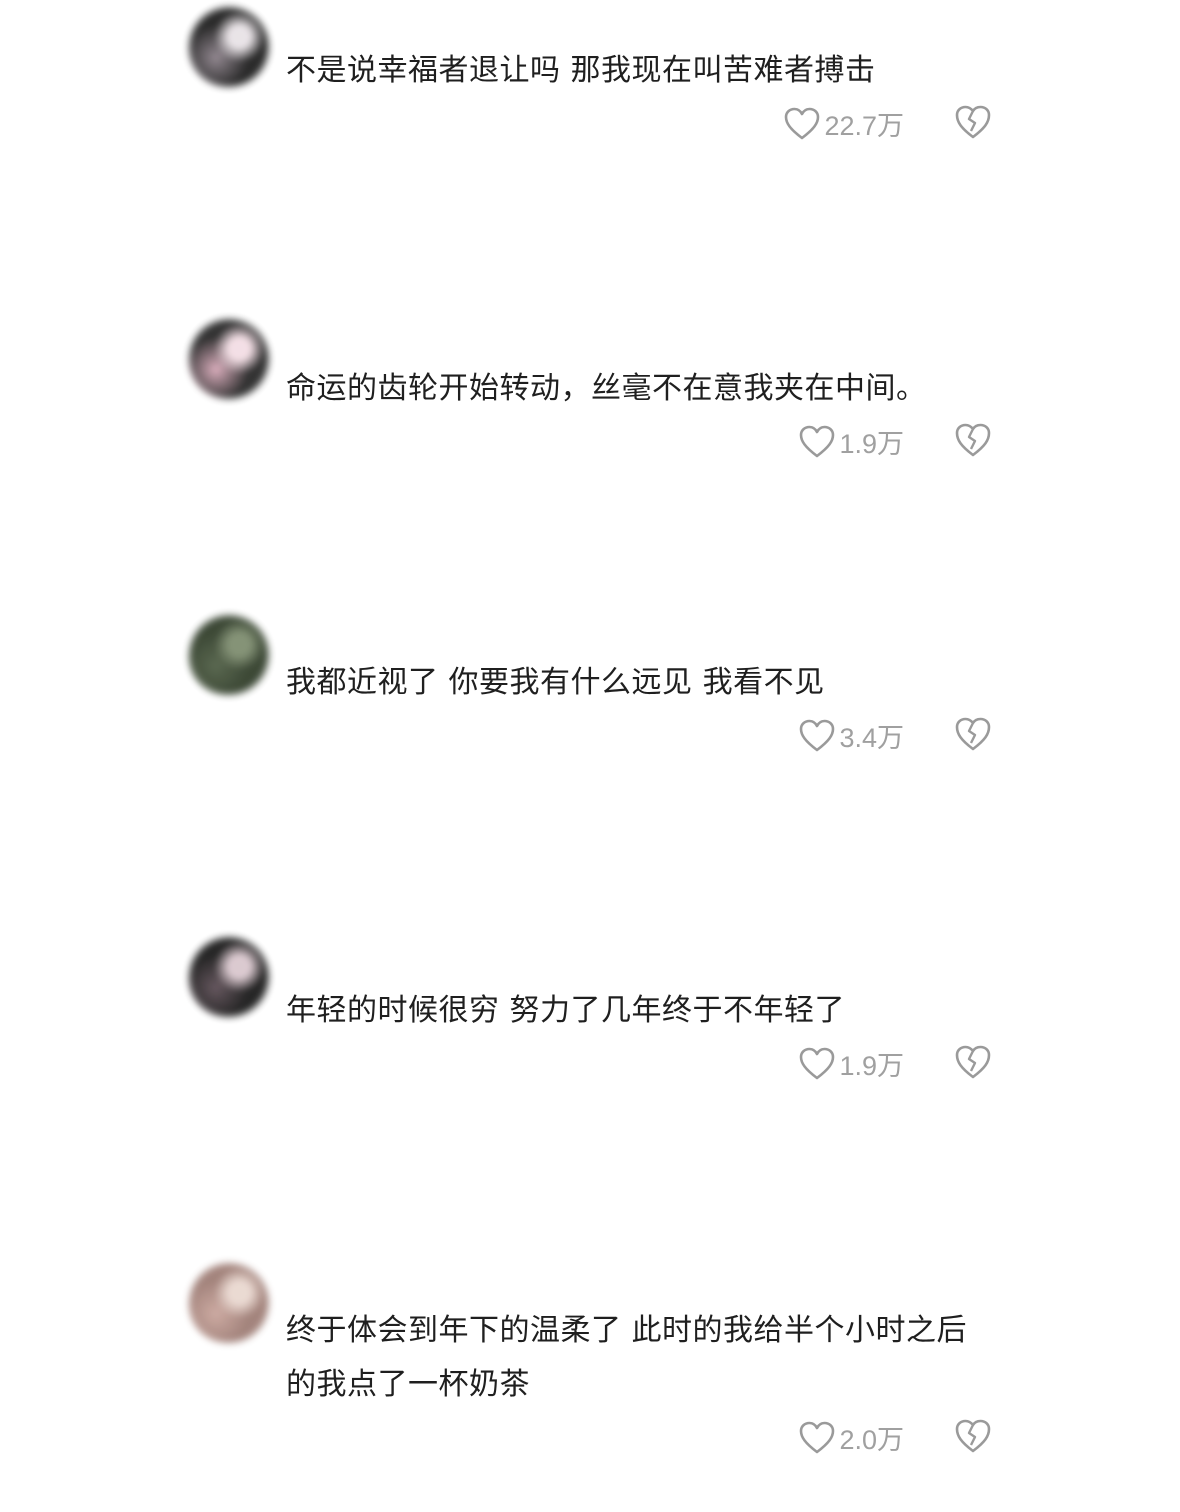 The image size is (1180, 1512). What do you see at coordinates (871, 1440) in the screenshot?
I see `like-count: 2.0万` at bounding box center [871, 1440].